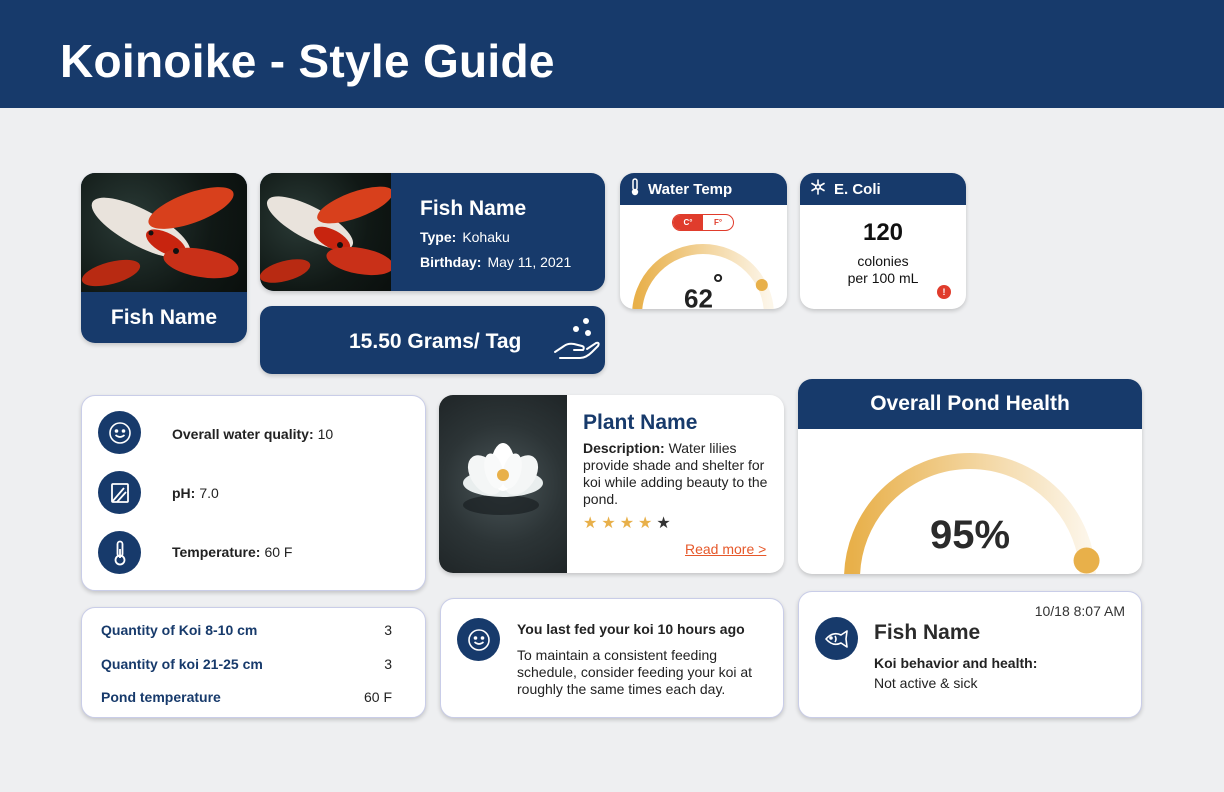 The image size is (1224, 792). I want to click on fish-birthday-value: May 11, 2021, so click(529, 262).